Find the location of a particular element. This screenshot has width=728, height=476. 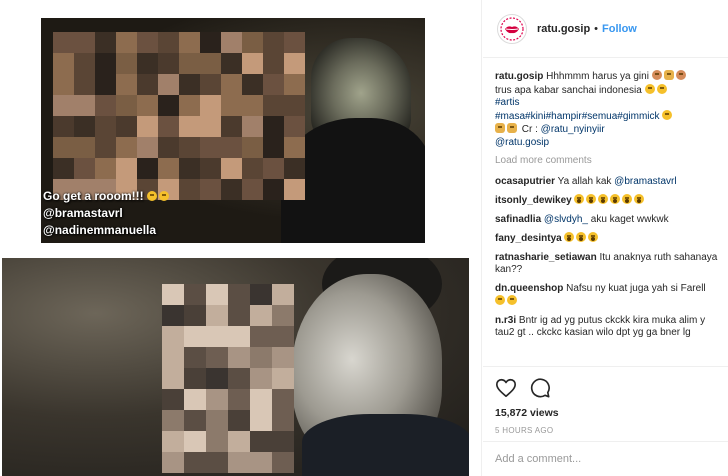

comment-username: itsonly_dewikey is located at coordinates (533, 200).